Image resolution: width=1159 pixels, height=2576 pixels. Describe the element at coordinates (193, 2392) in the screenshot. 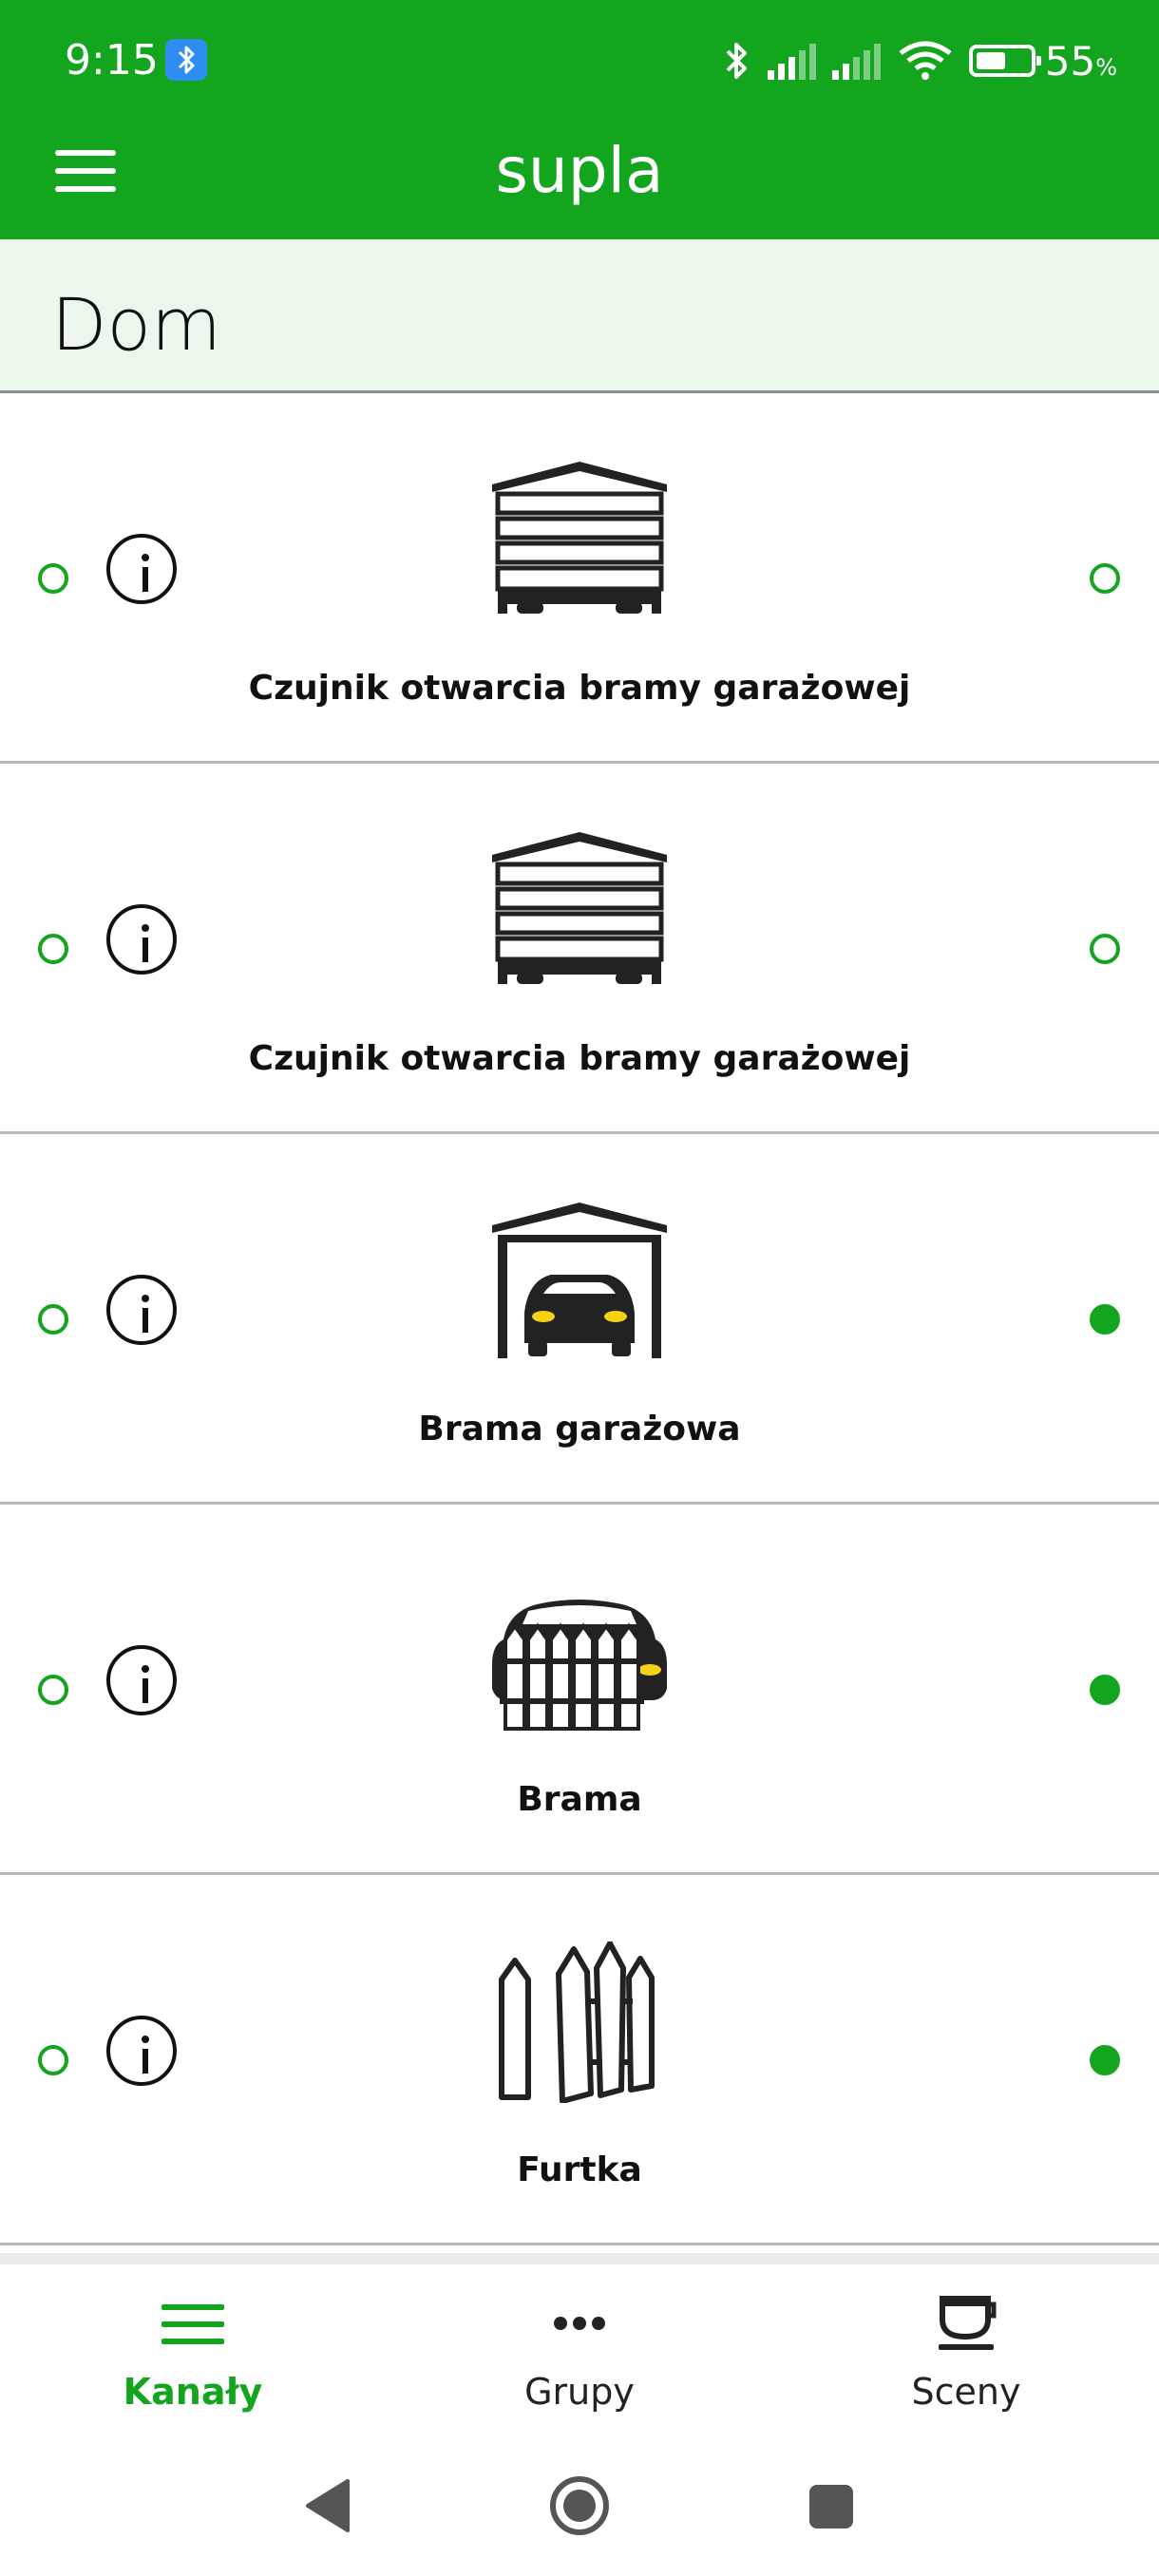

I see `nav-label: Kanały` at that location.